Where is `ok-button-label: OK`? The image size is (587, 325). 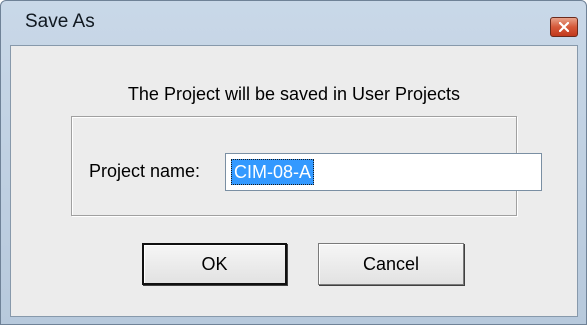
ok-button-label: OK is located at coordinates (214, 263).